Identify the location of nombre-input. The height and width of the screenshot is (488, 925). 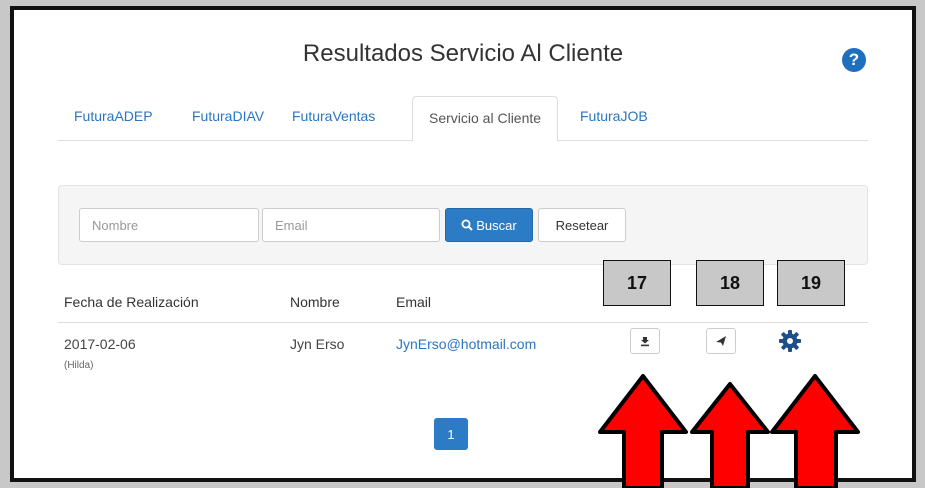
(169, 225).